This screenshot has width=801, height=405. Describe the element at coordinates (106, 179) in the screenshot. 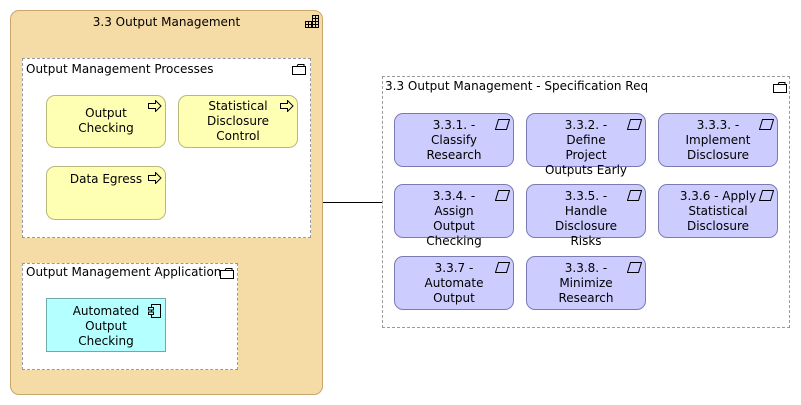

I see `process-label: Data Egress` at that location.